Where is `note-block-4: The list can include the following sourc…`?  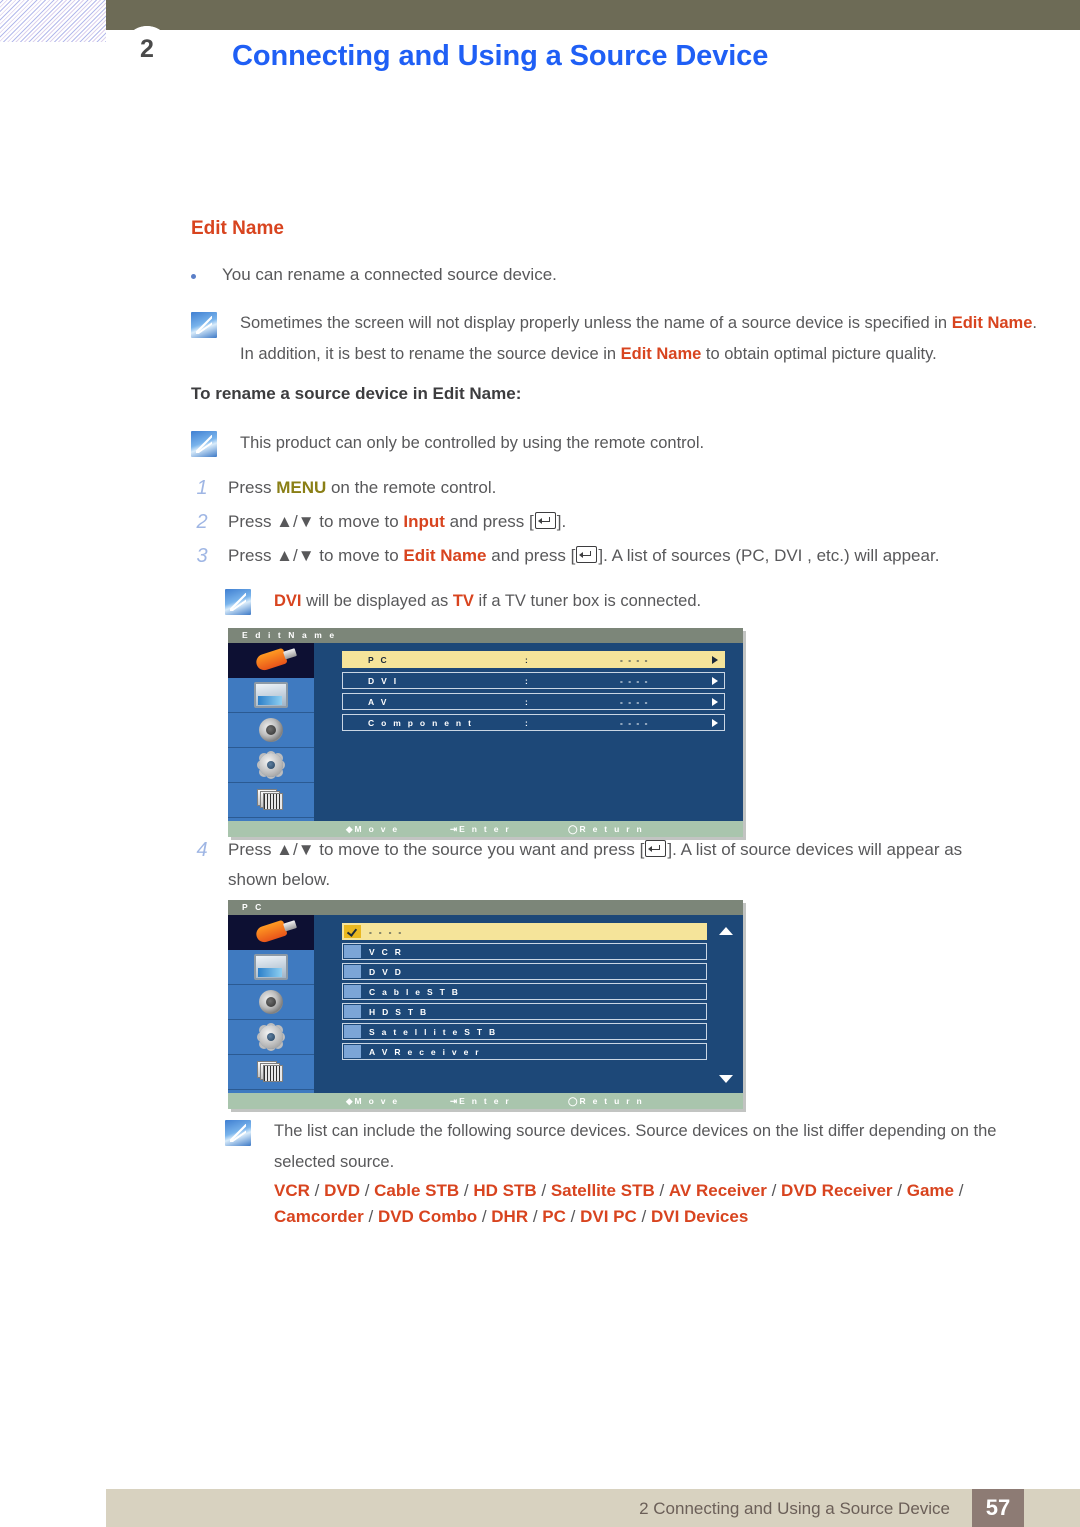
note-block-4: The list can include the following sourc… is located at coordinates (625, 1147).